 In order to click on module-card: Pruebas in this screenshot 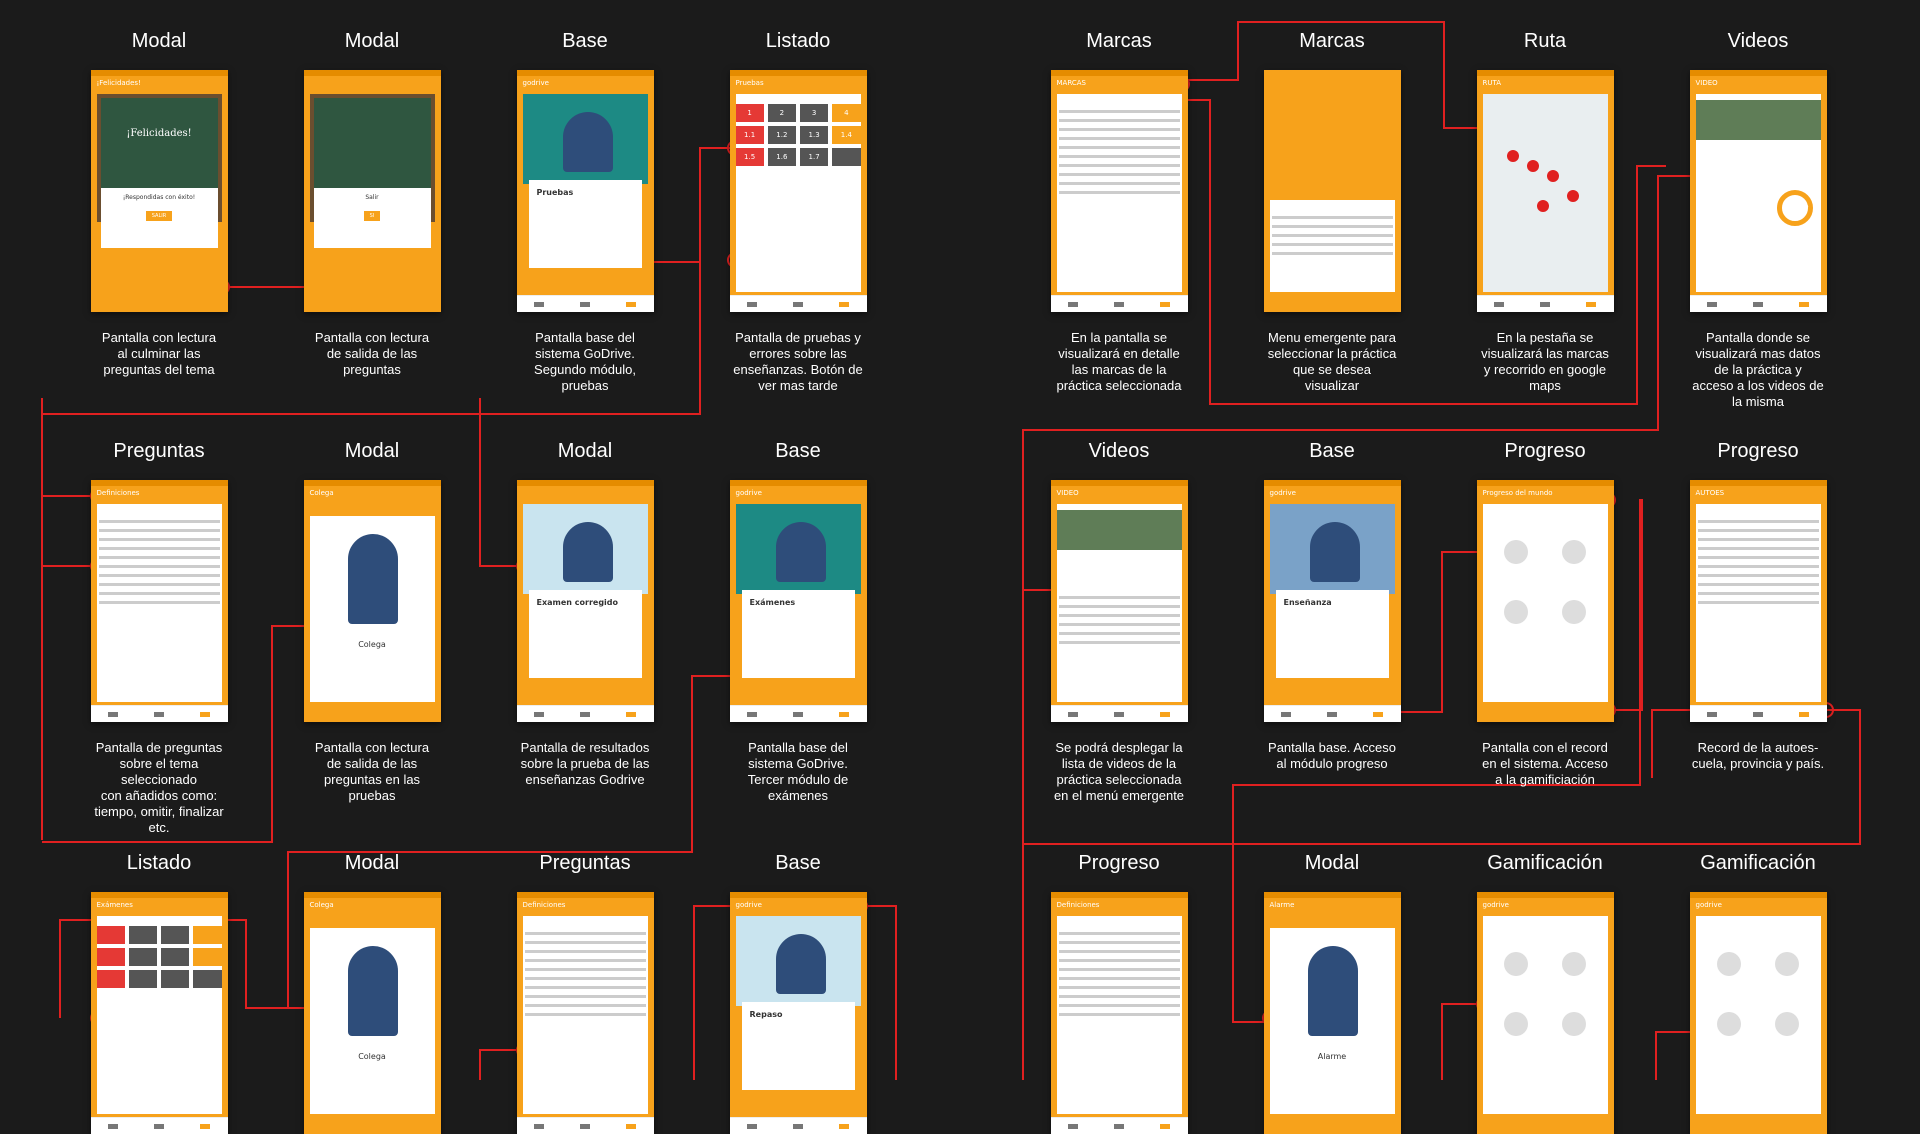, I will do `click(585, 224)`.